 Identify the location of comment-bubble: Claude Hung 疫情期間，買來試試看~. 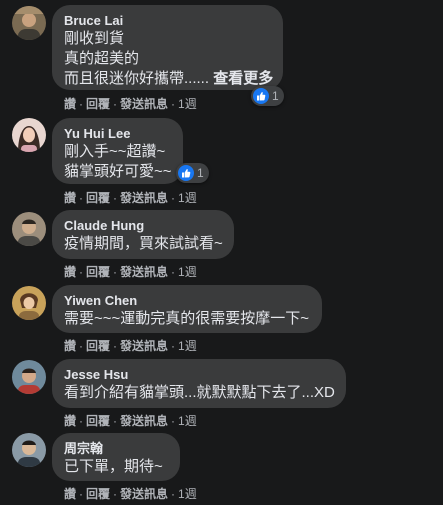
(143, 234).